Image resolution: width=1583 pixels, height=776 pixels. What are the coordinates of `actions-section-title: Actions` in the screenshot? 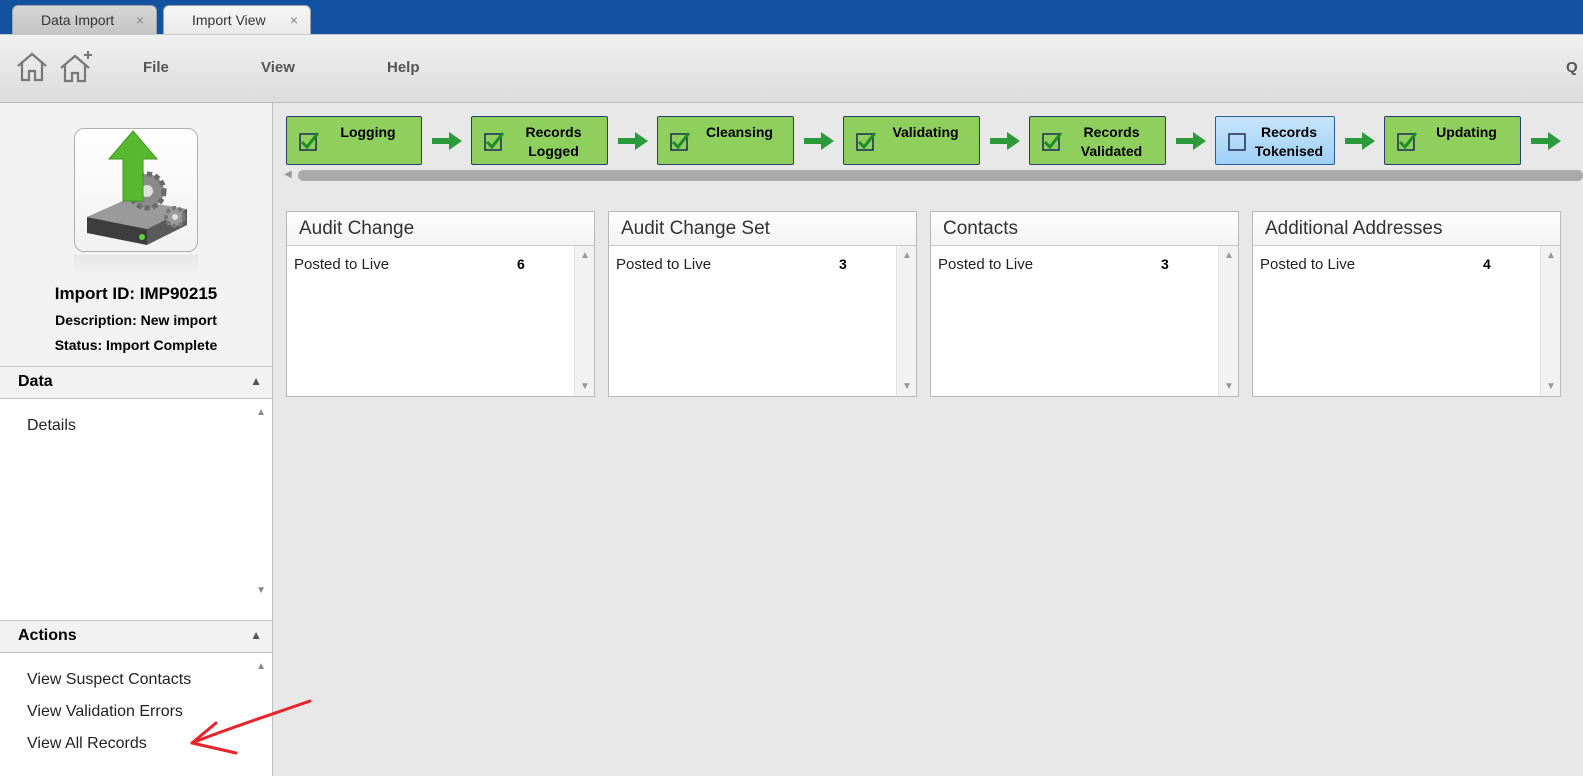 It's located at (47, 635).